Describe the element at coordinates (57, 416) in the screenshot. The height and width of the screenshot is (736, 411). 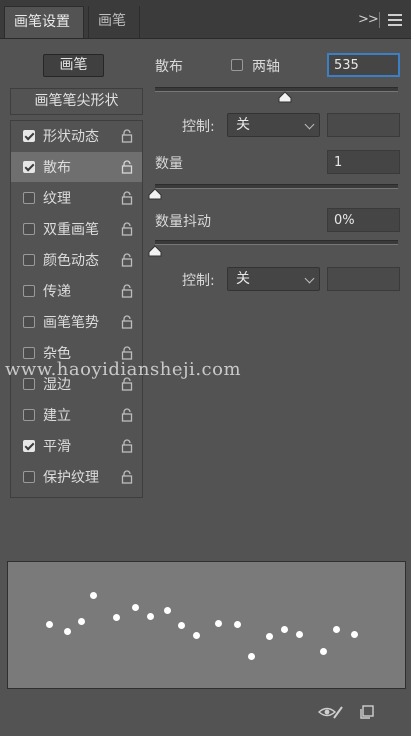
I see `option-label: 建立` at that location.